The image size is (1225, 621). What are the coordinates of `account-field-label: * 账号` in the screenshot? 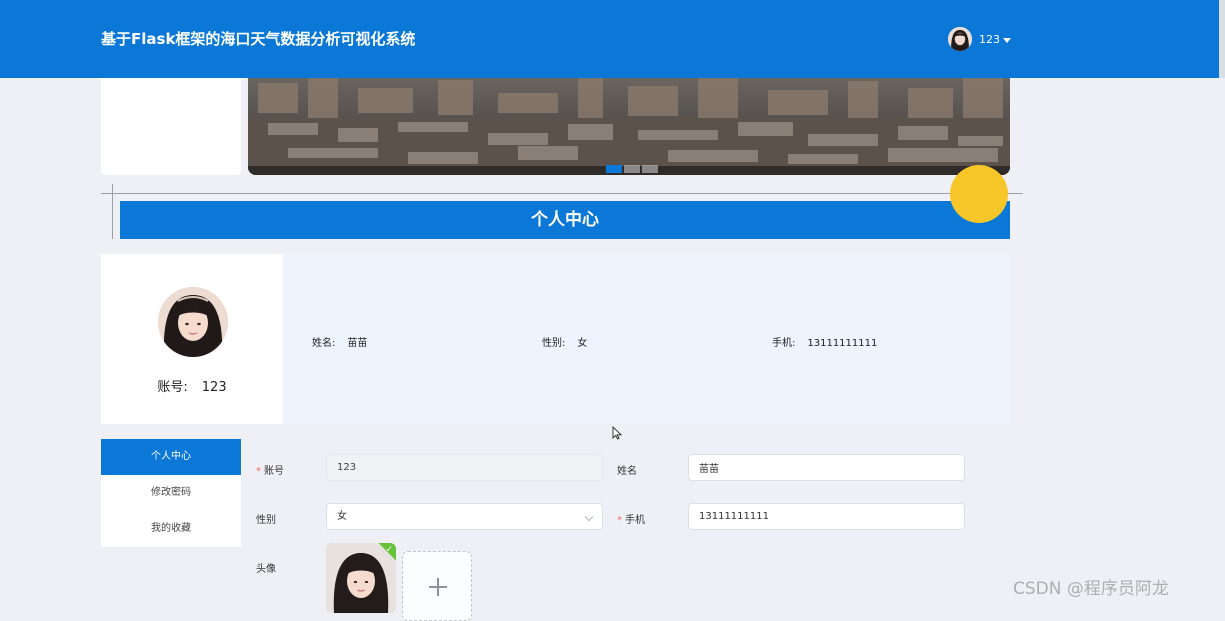 It's located at (270, 471).